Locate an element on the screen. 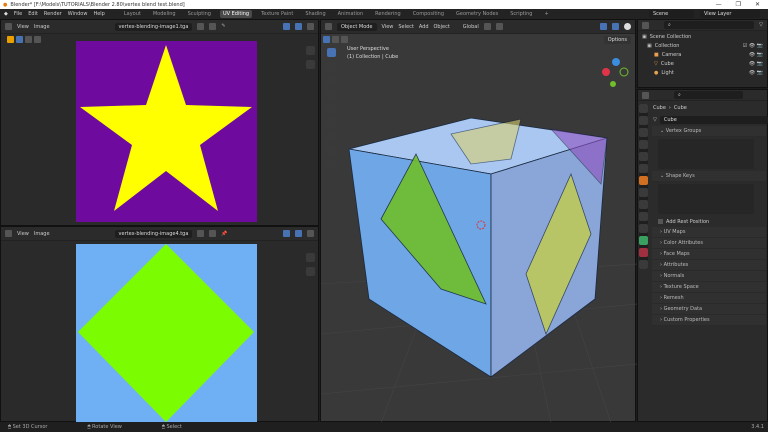 The width and height of the screenshot is (768, 432). texture-tab-icon is located at coordinates (643, 264).